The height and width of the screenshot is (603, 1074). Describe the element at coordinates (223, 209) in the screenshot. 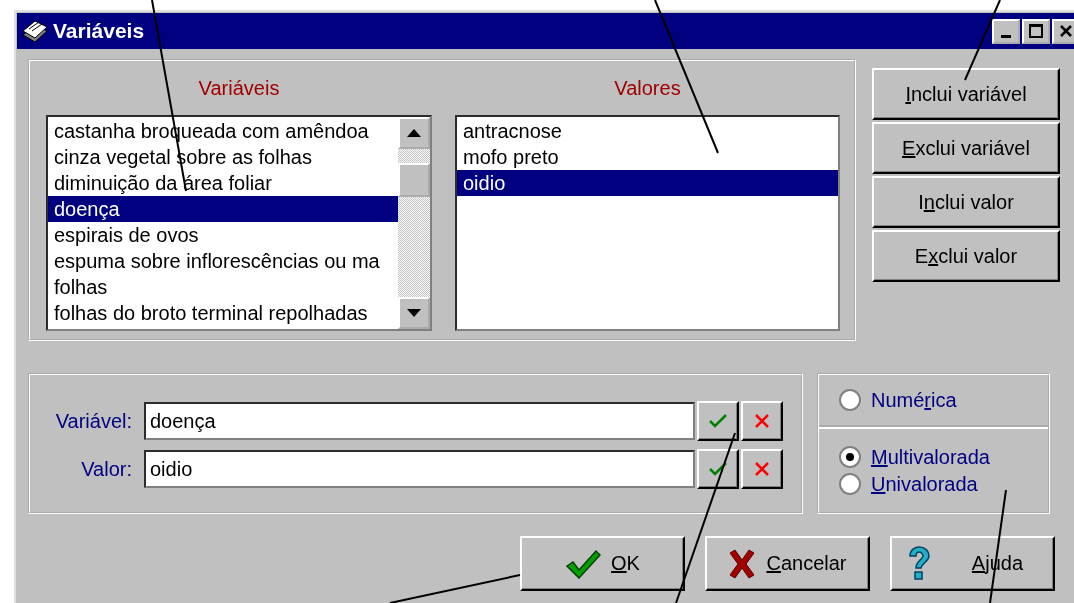

I see `list-item: doença` at that location.